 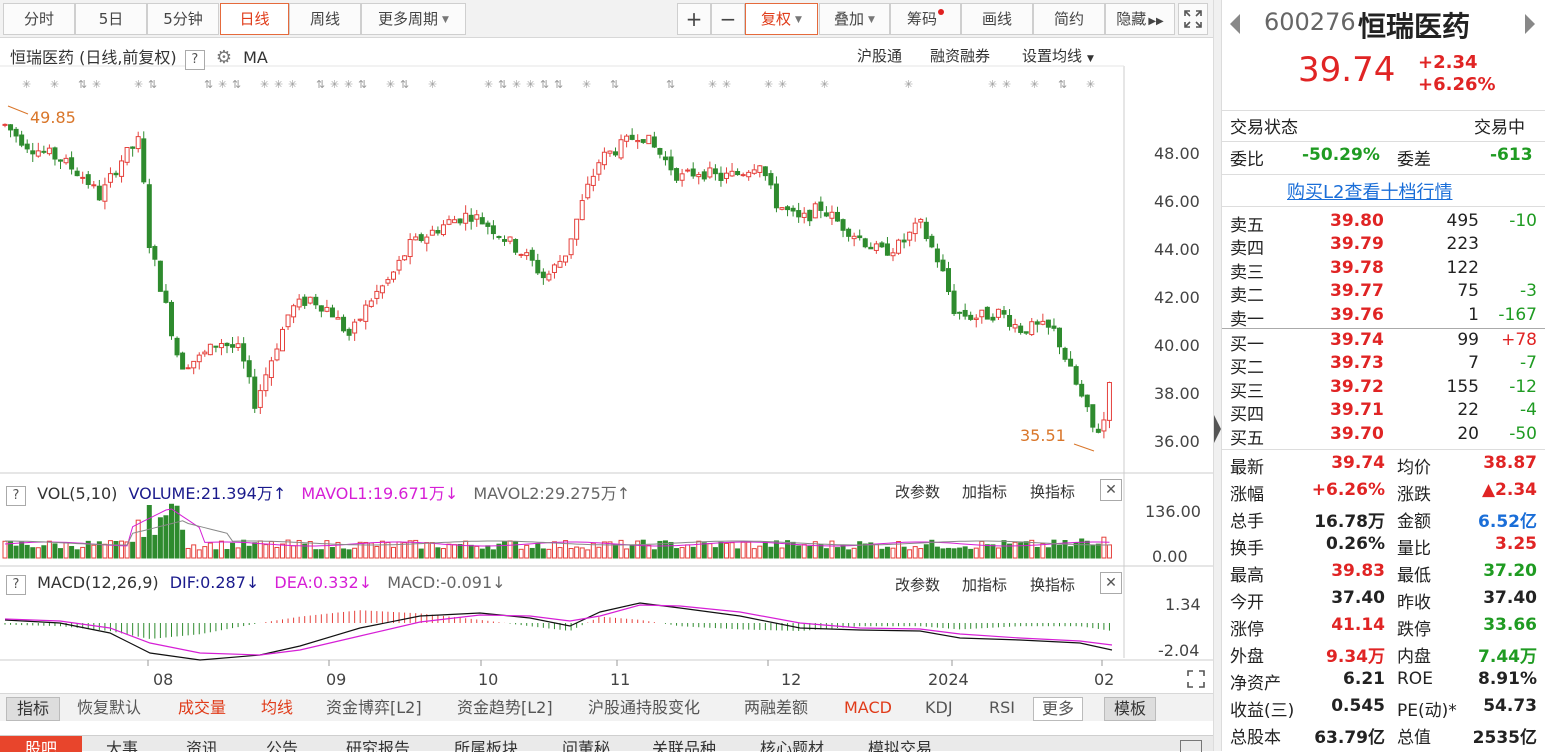 What do you see at coordinates (486, 744) in the screenshot?
I see `tab-sectors: 所属板块` at bounding box center [486, 744].